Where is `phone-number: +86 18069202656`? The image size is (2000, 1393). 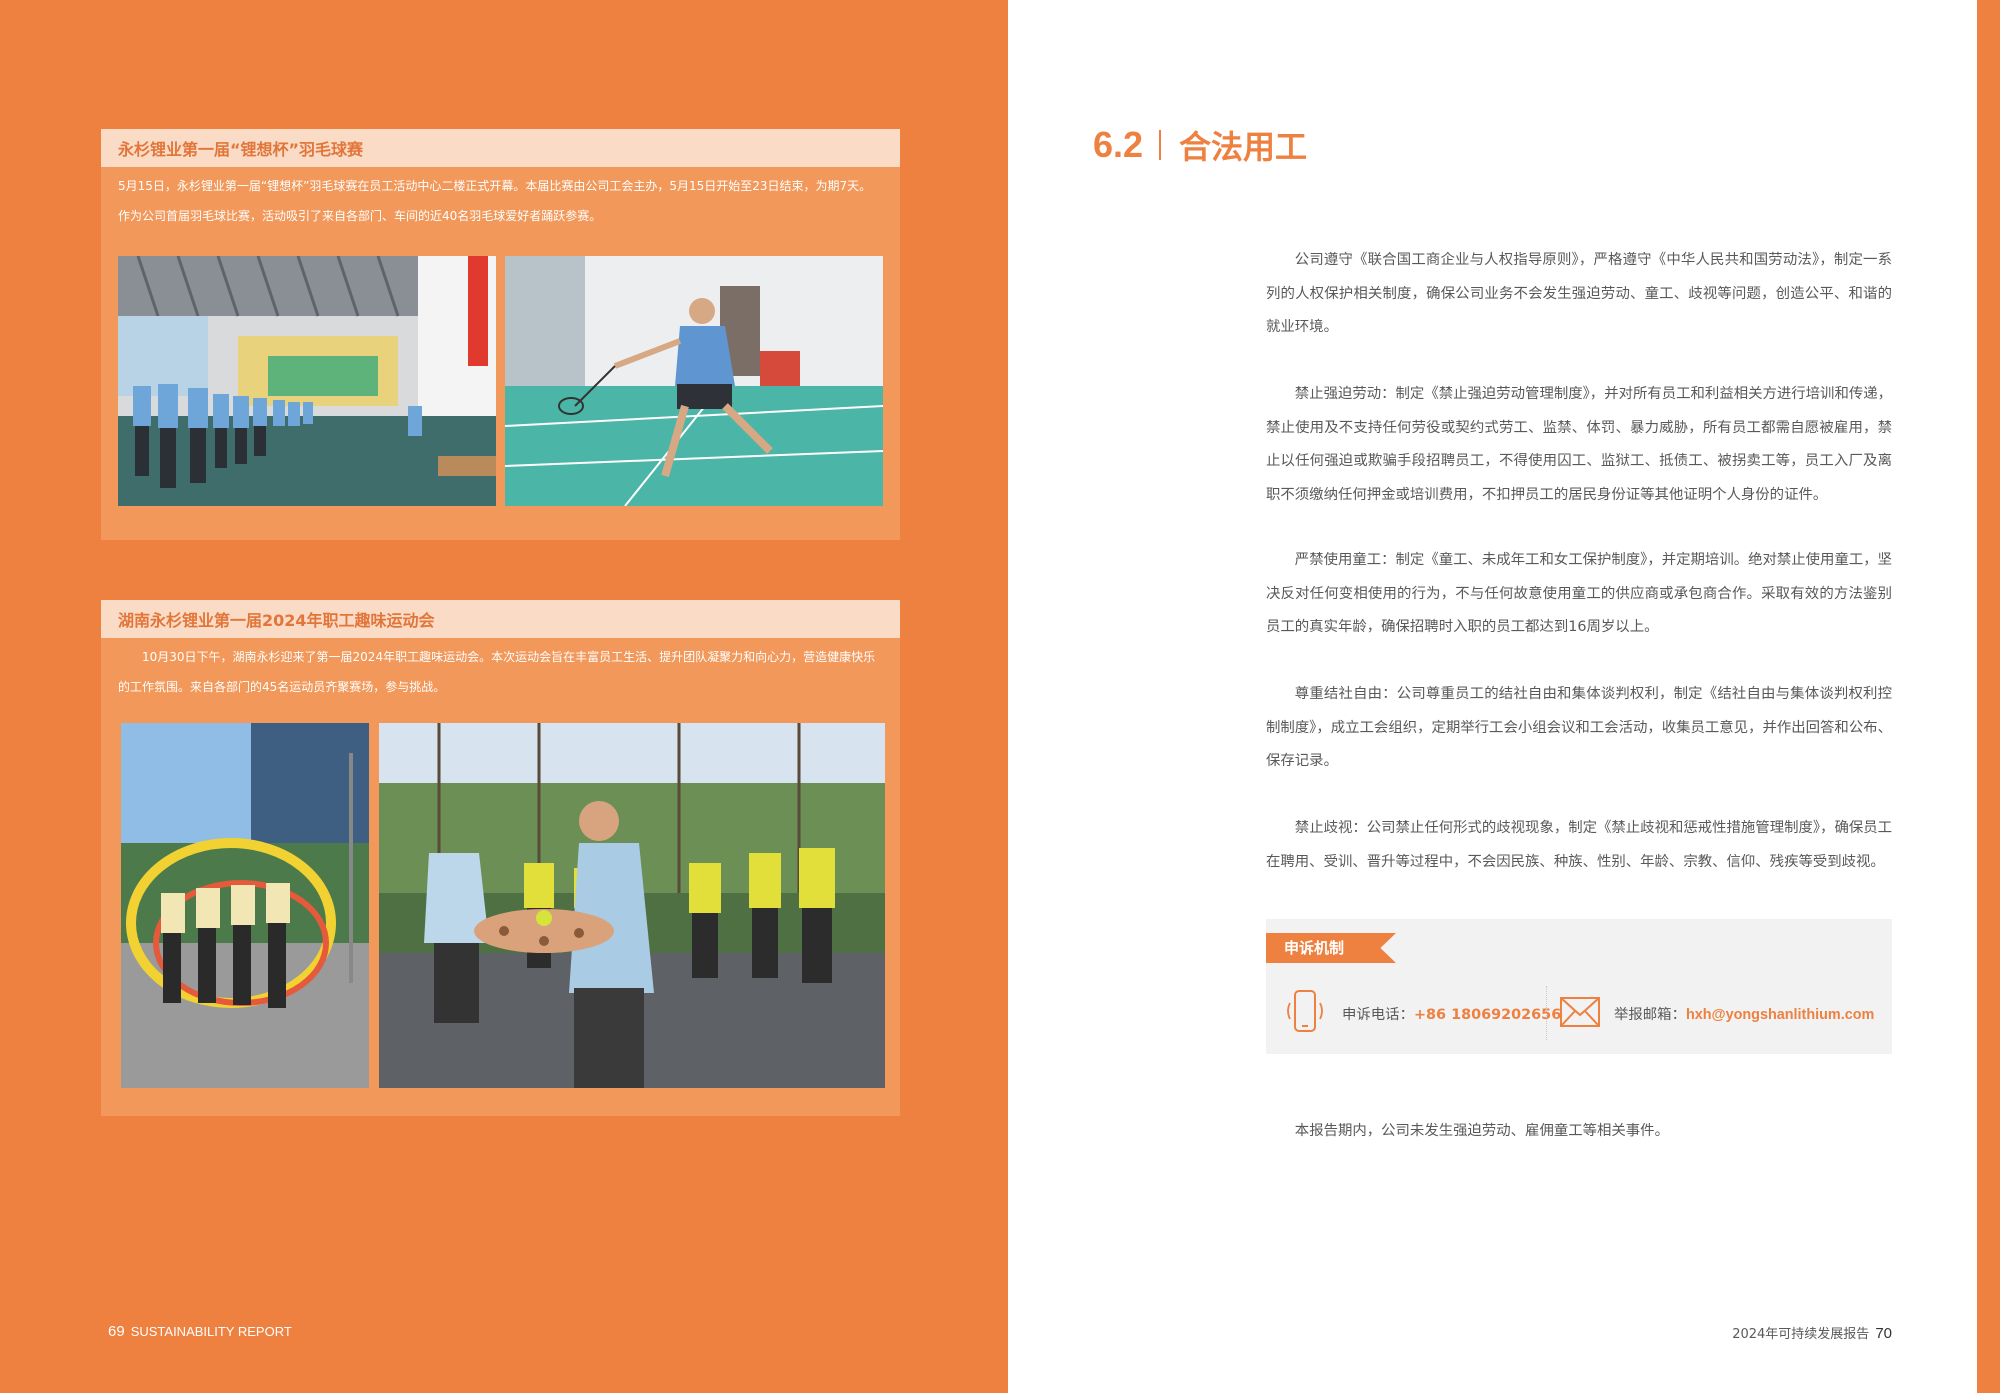 phone-number: +86 18069202656 is located at coordinates (1487, 1015).